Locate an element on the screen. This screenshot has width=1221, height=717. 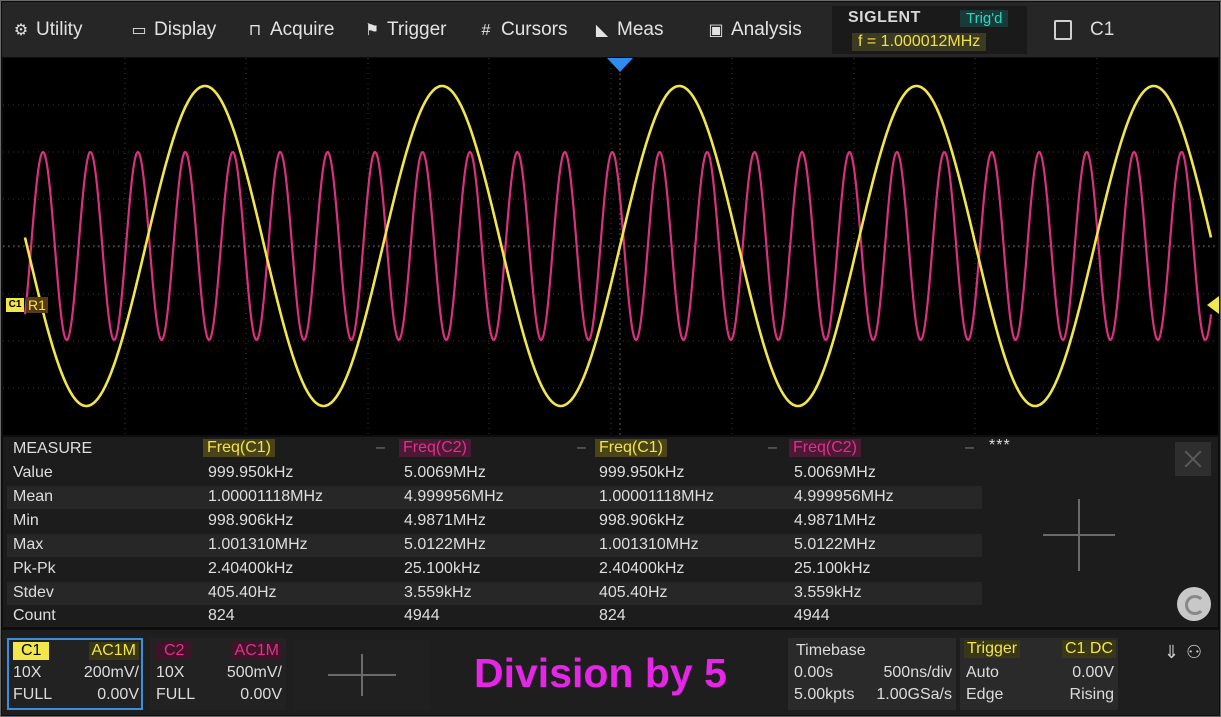
measure-row-label: Max is located at coordinates (28, 544).